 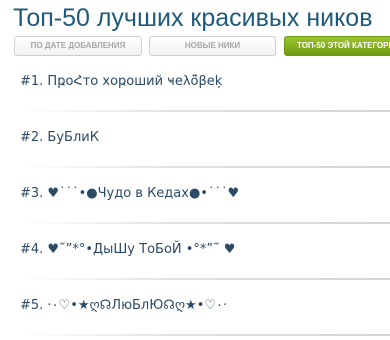 What do you see at coordinates (193, 18) in the screenshot?
I see `page-title: Топ-50 лучших красивых ников` at bounding box center [193, 18].